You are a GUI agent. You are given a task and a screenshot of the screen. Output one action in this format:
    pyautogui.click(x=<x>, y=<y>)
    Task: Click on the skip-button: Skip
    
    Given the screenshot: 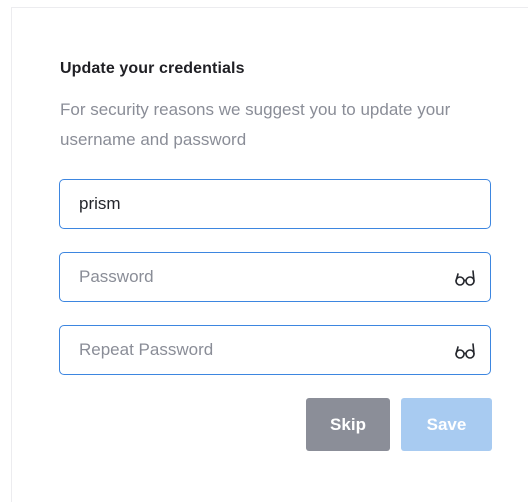 What is the action you would take?
    pyautogui.click(x=348, y=424)
    